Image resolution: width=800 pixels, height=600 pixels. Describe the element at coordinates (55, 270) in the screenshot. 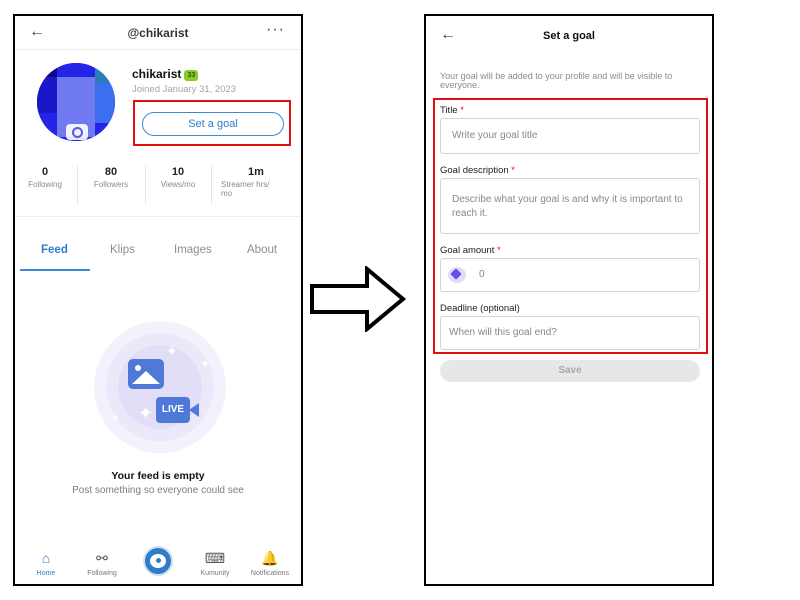

I see `active-tab-indicator` at that location.